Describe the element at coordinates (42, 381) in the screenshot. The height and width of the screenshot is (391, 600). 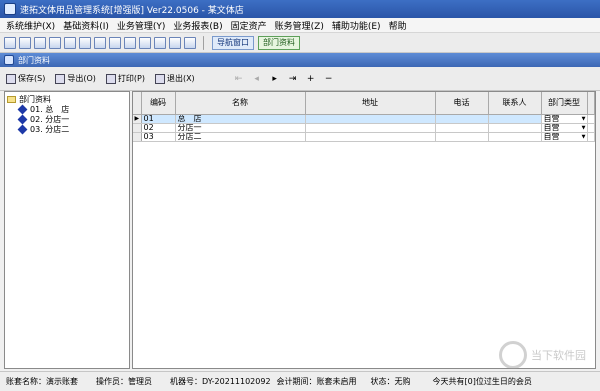
I see `status-account: 账套名称：演示账套` at that location.